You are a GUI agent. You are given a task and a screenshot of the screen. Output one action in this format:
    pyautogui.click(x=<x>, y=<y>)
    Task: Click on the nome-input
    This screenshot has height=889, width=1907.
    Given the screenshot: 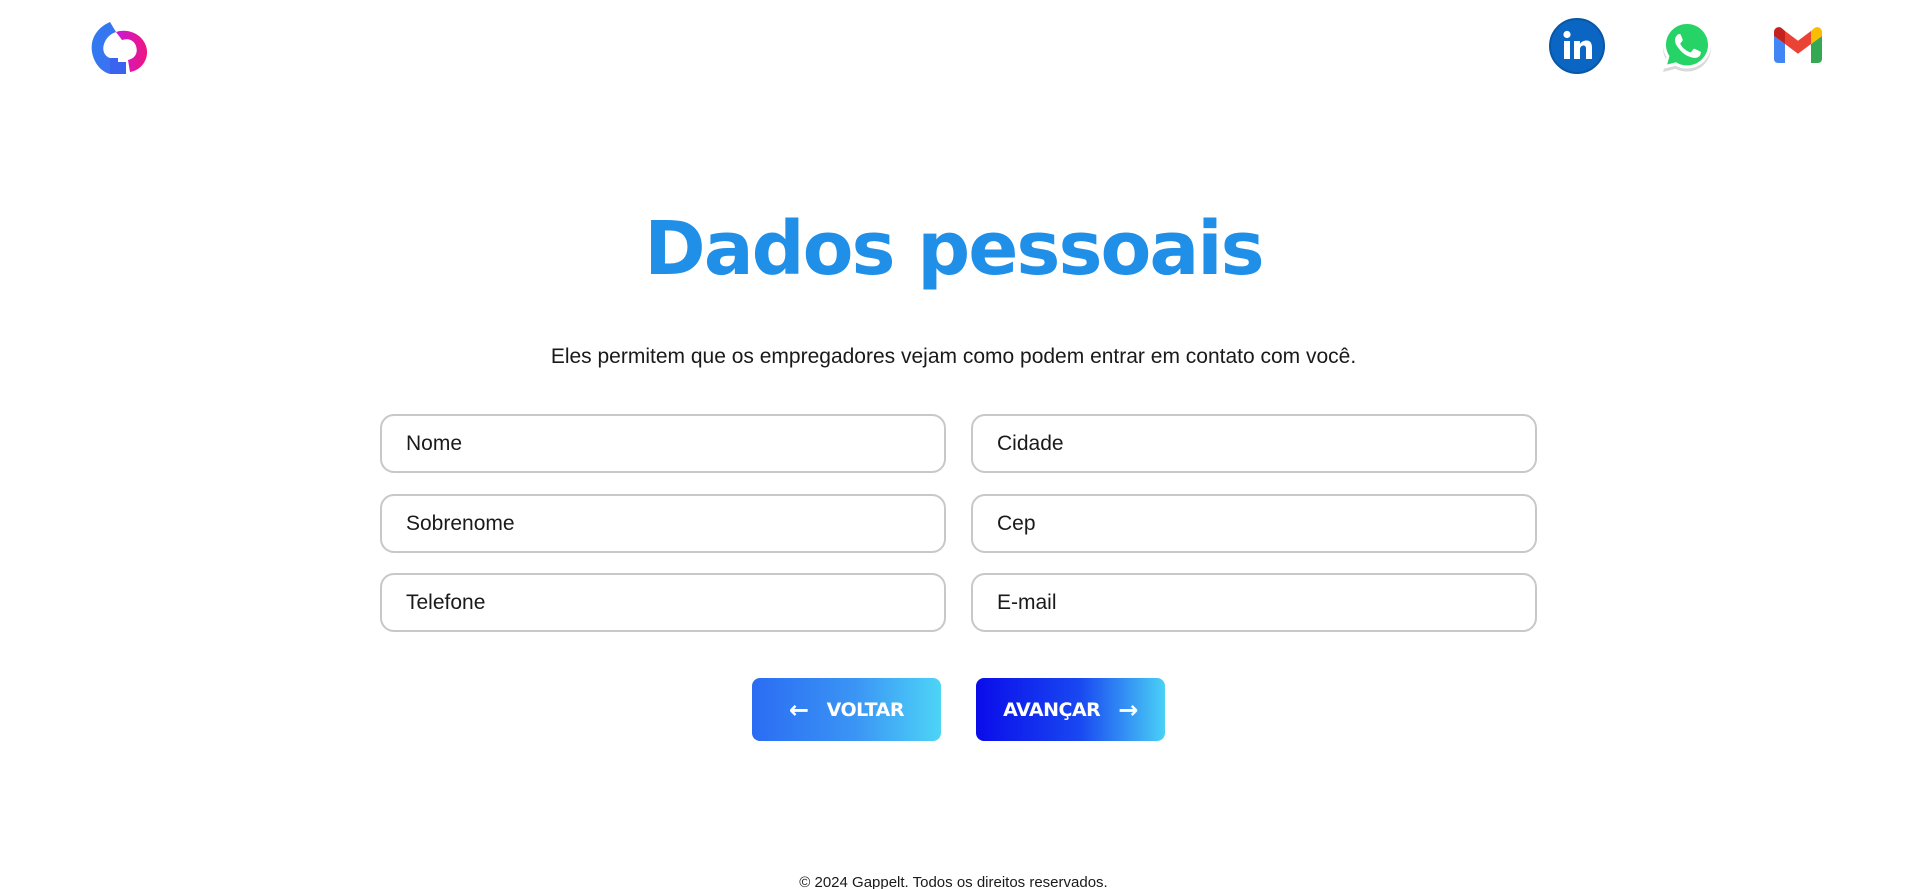 What is the action you would take?
    pyautogui.click(x=663, y=443)
    